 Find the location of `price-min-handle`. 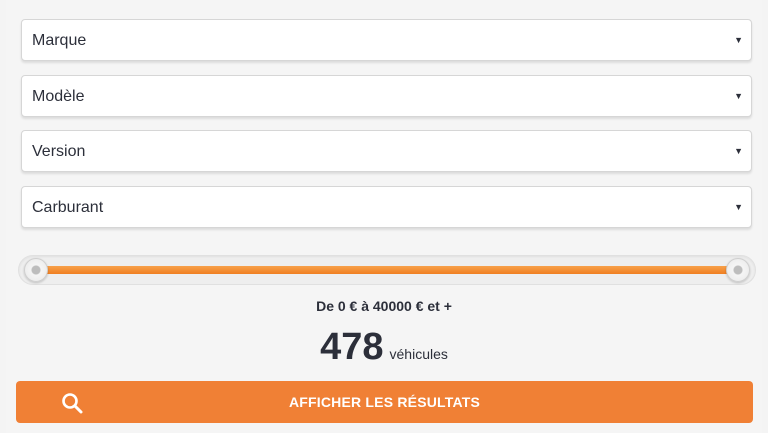

price-min-handle is located at coordinates (36, 270).